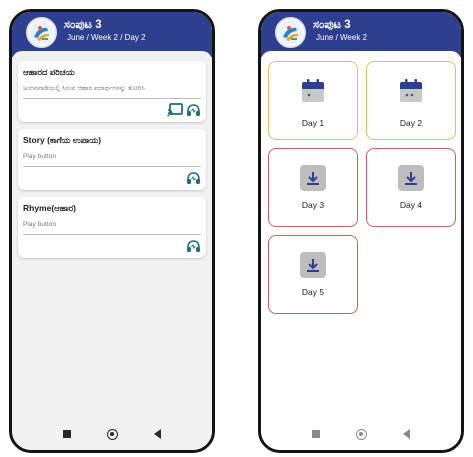 The width and height of the screenshot is (473, 457). What do you see at coordinates (175, 109) in the screenshot?
I see `cast-icon` at bounding box center [175, 109].